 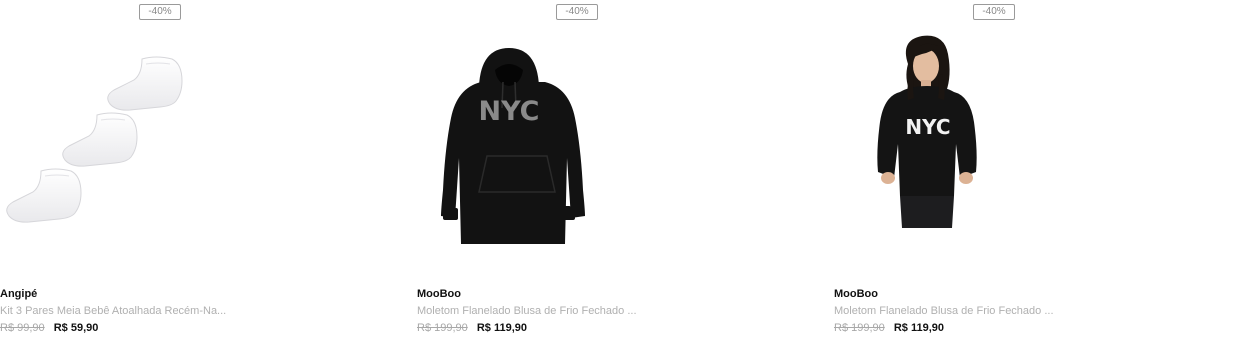 I want to click on product-brand: Angipé, so click(x=19, y=294).